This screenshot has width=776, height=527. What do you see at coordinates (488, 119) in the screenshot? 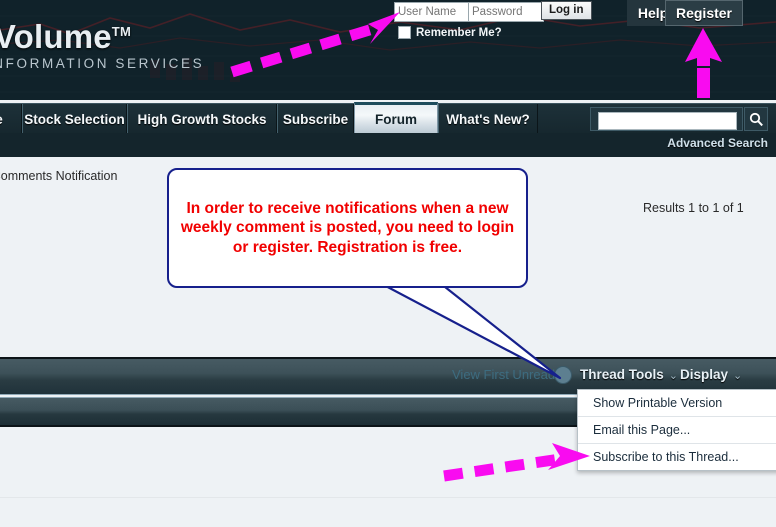
I see `nav-tab-whats-new: What's New?` at bounding box center [488, 119].